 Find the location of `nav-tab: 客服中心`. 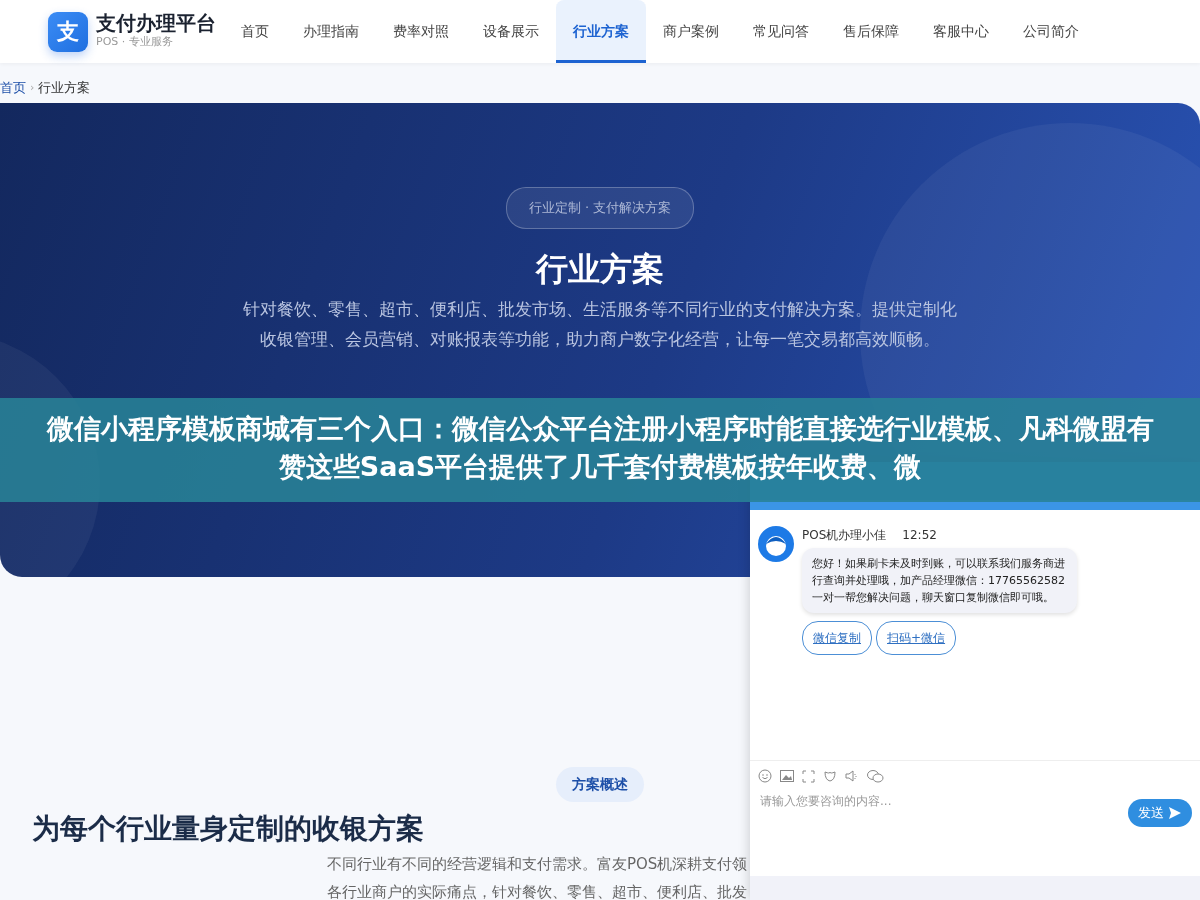

nav-tab: 客服中心 is located at coordinates (961, 31).